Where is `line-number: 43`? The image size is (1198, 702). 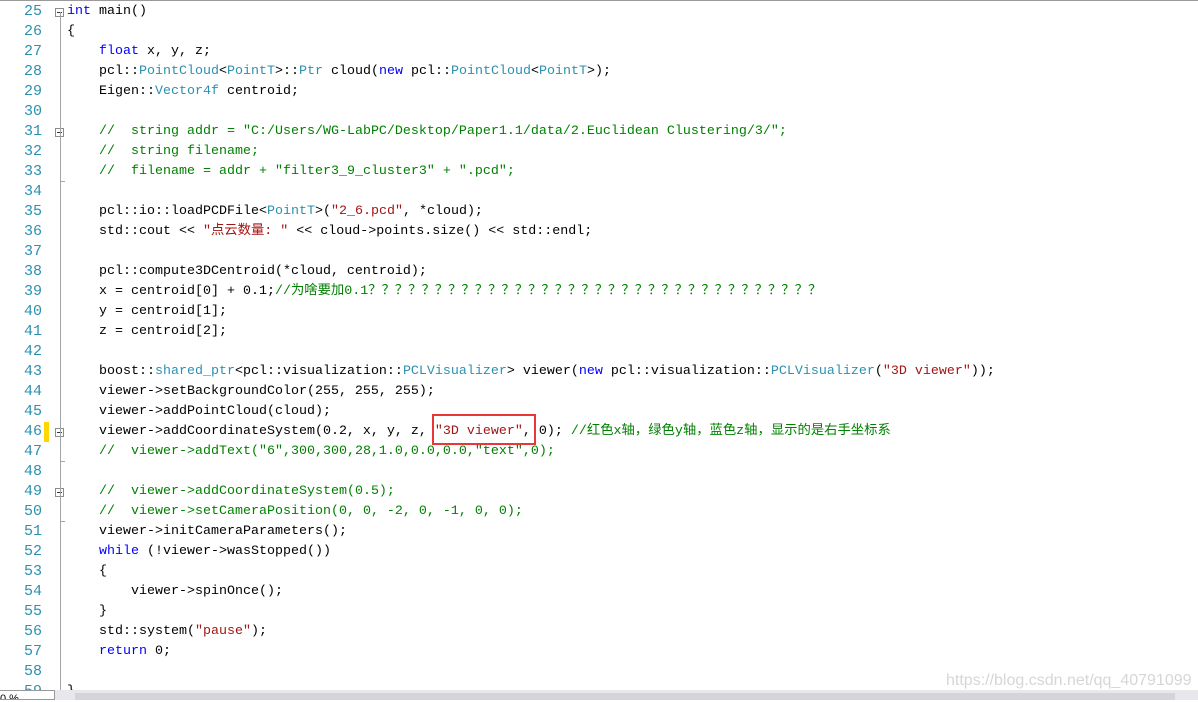
line-number: 43 is located at coordinates (32, 371).